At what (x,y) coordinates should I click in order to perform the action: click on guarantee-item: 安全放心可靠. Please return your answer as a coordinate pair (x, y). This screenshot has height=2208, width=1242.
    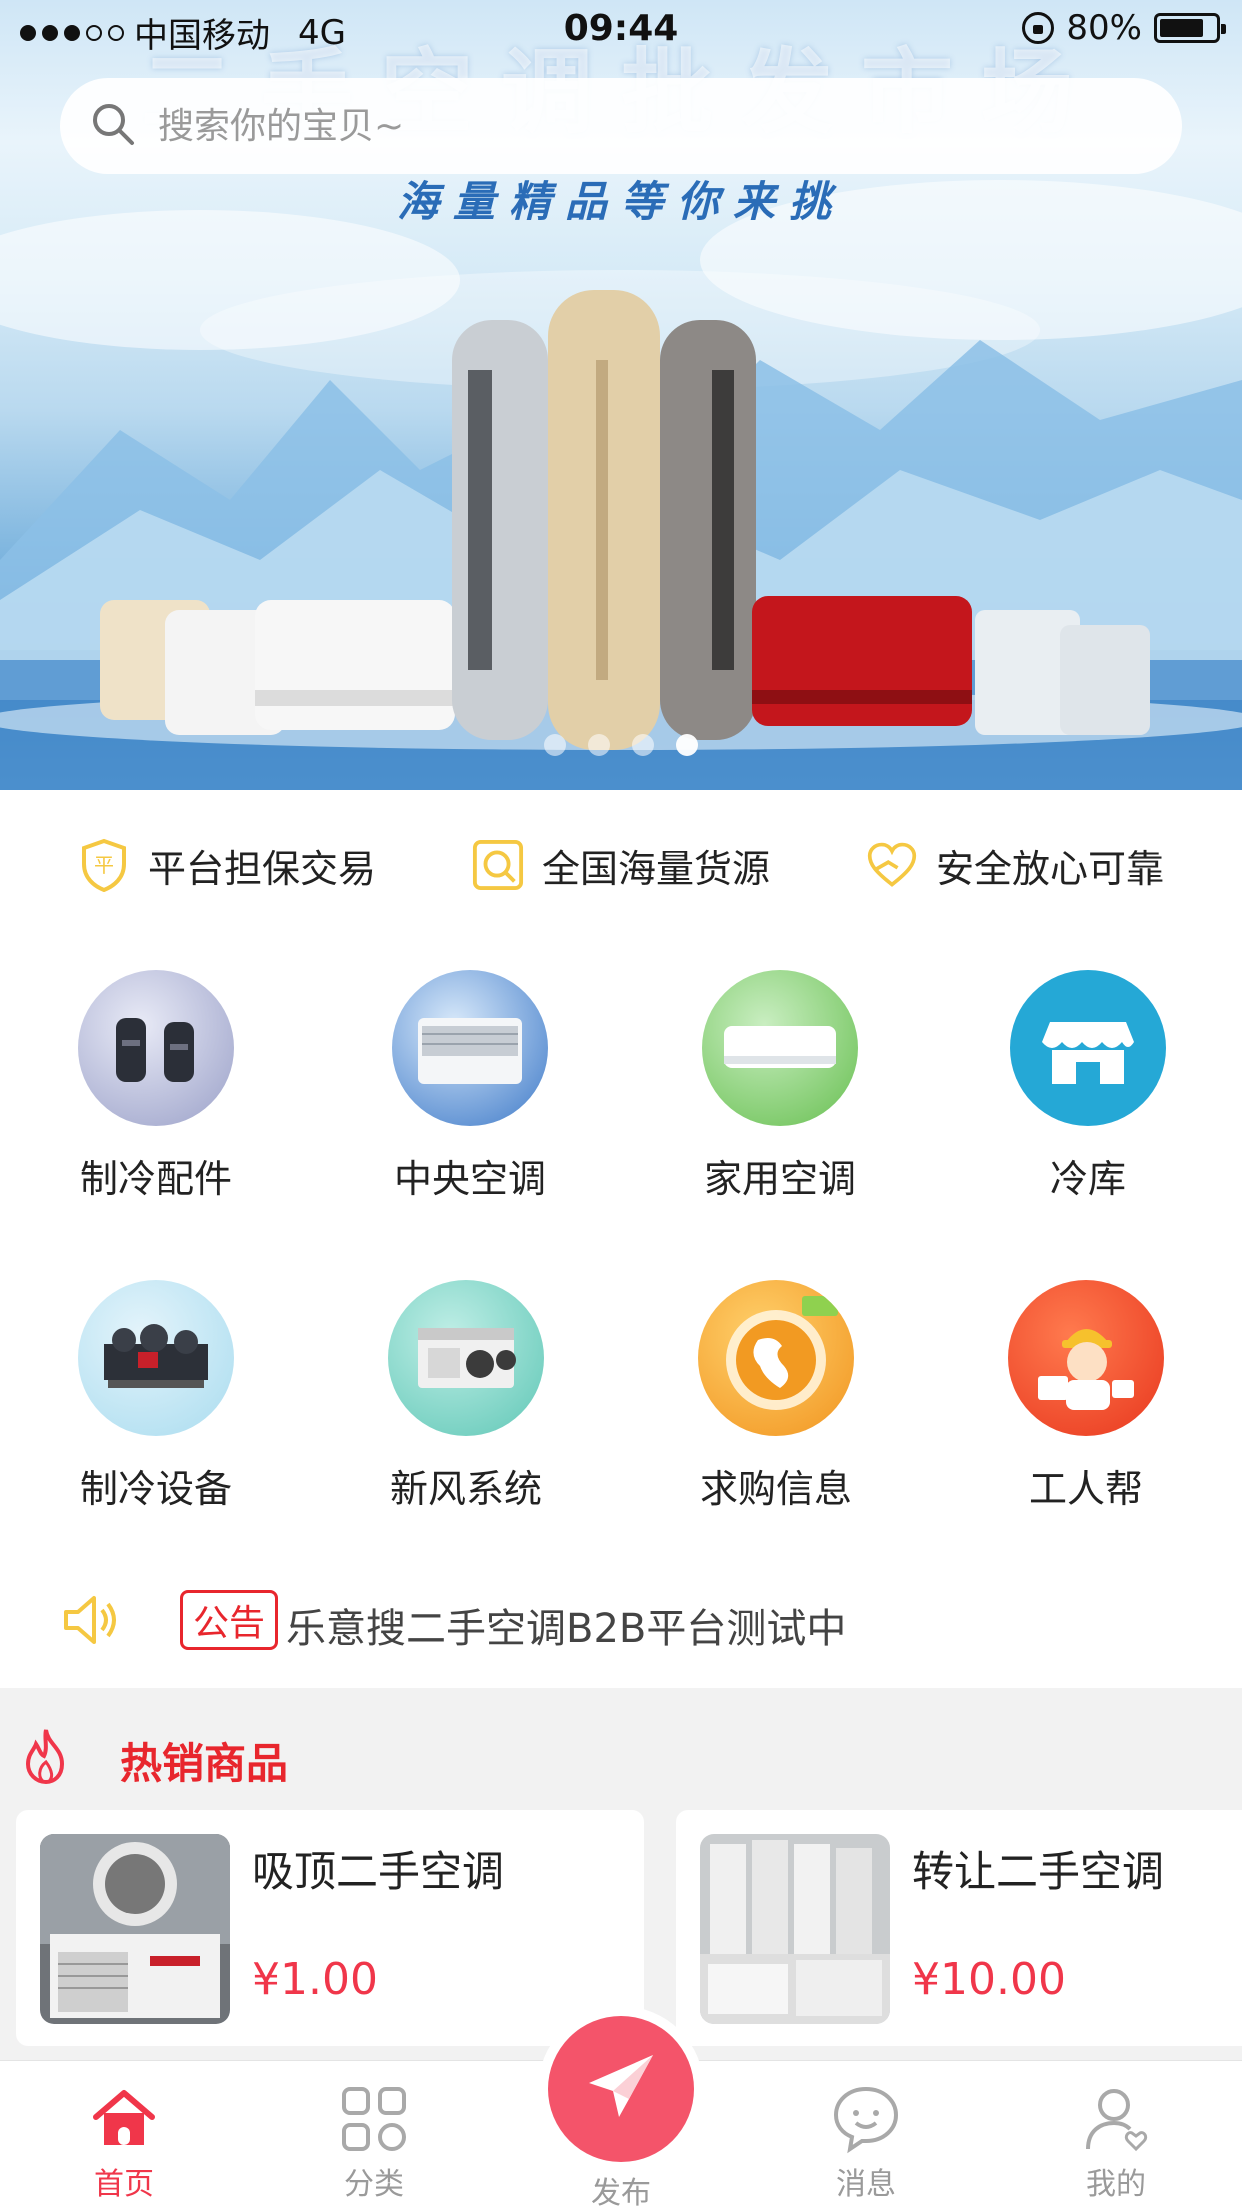
    Looking at the image, I should click on (1015, 865).